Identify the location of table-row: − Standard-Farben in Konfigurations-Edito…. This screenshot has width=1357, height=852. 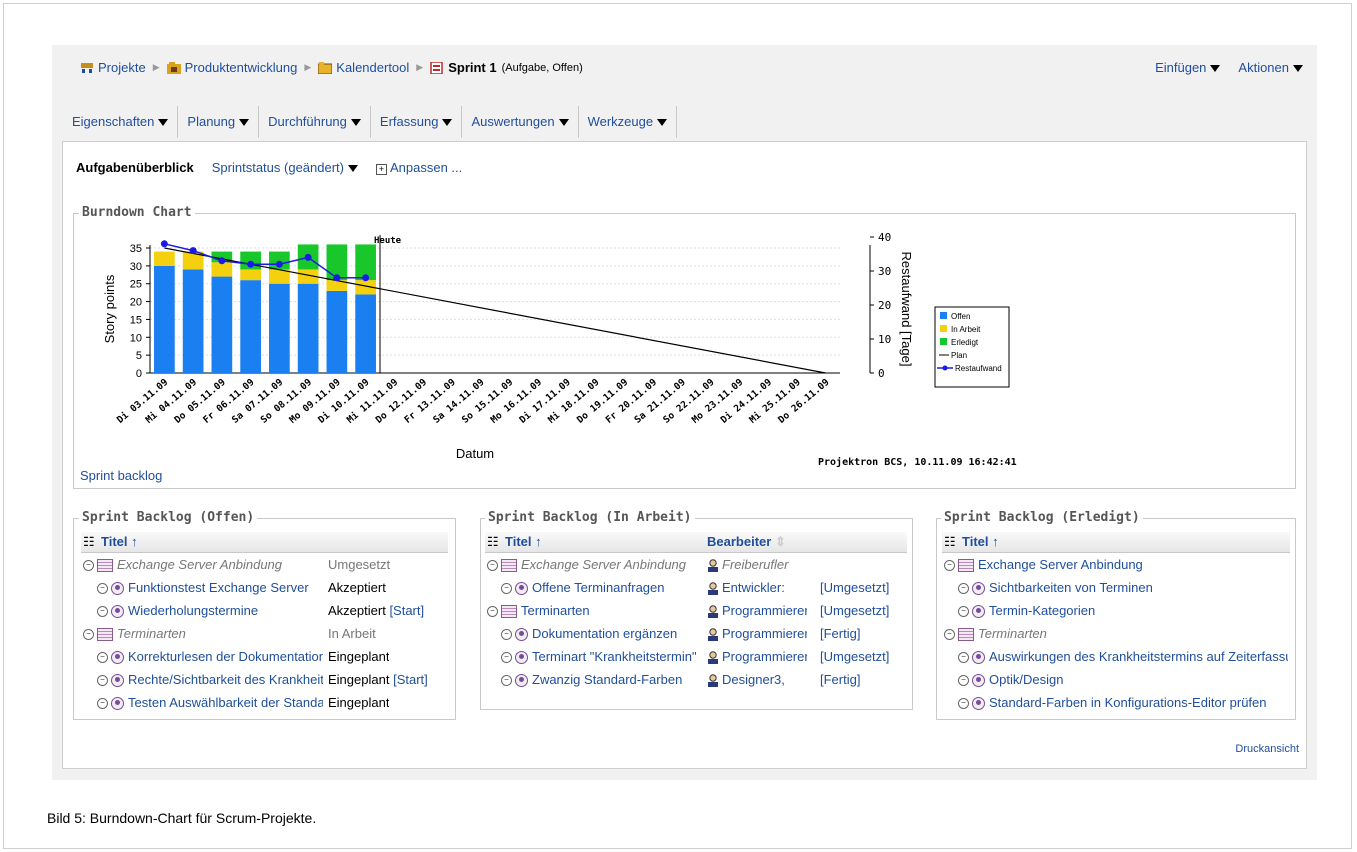
(1116, 702).